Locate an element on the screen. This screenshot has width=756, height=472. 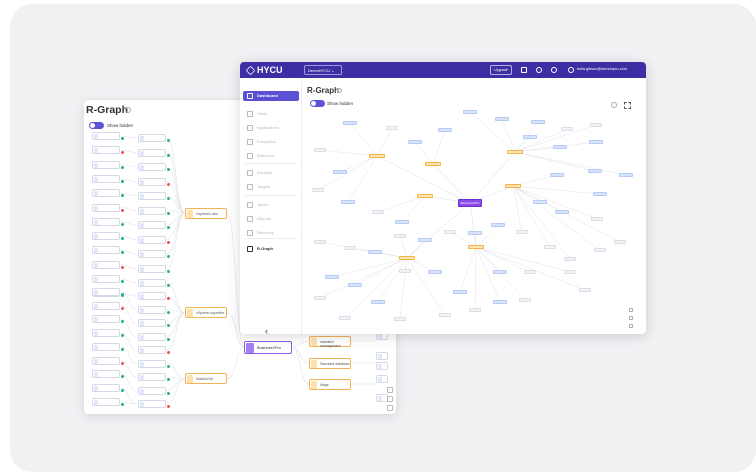
right-node: Mage is located at coordinates (330, 384).